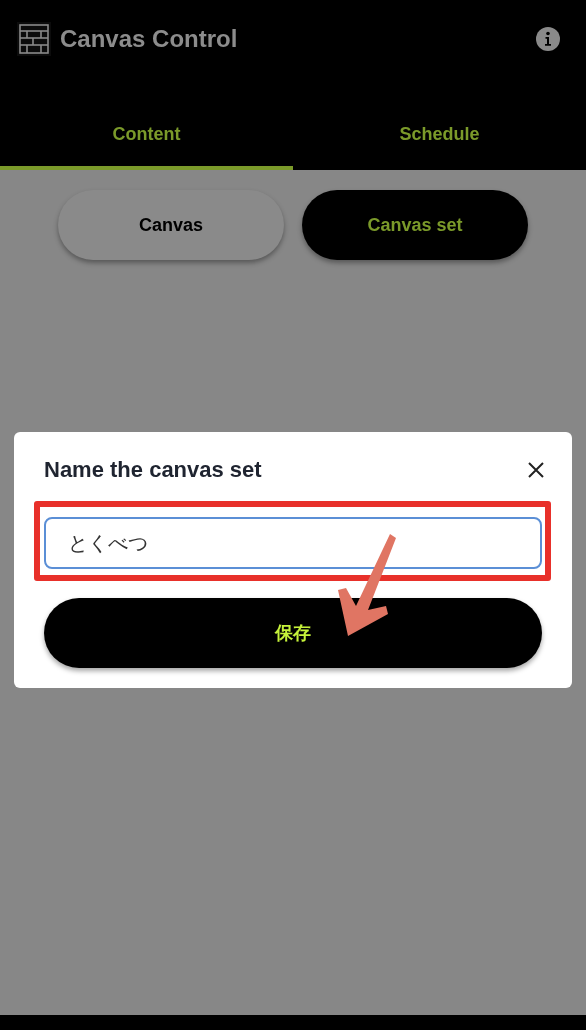 Image resolution: width=586 pixels, height=1030 pixels. What do you see at coordinates (439, 136) in the screenshot?
I see `tab: Schedule` at bounding box center [439, 136].